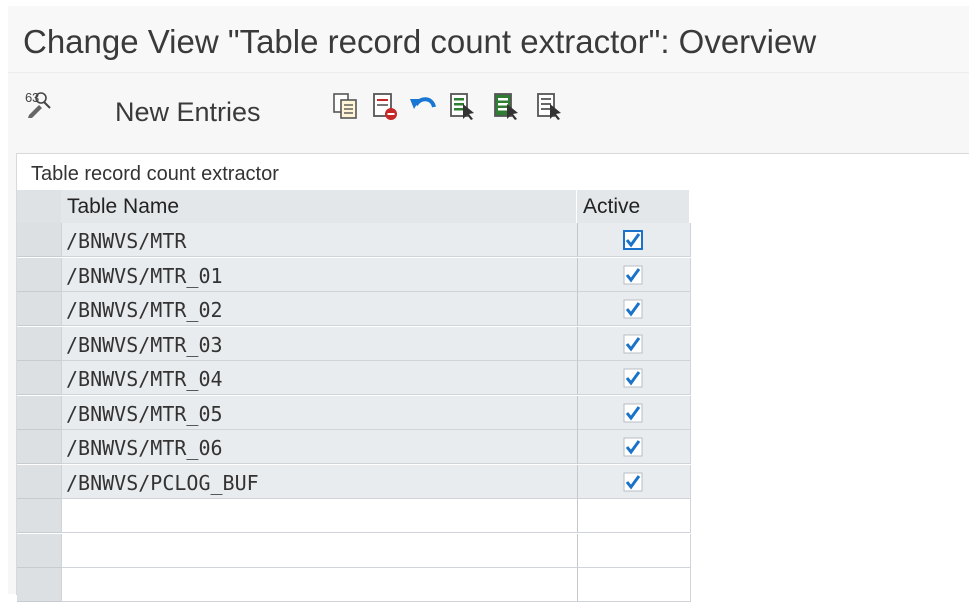 The width and height of the screenshot is (969, 602). What do you see at coordinates (319, 378) in the screenshot?
I see `table-name-cell: /BNWVS/MTR_04` at bounding box center [319, 378].